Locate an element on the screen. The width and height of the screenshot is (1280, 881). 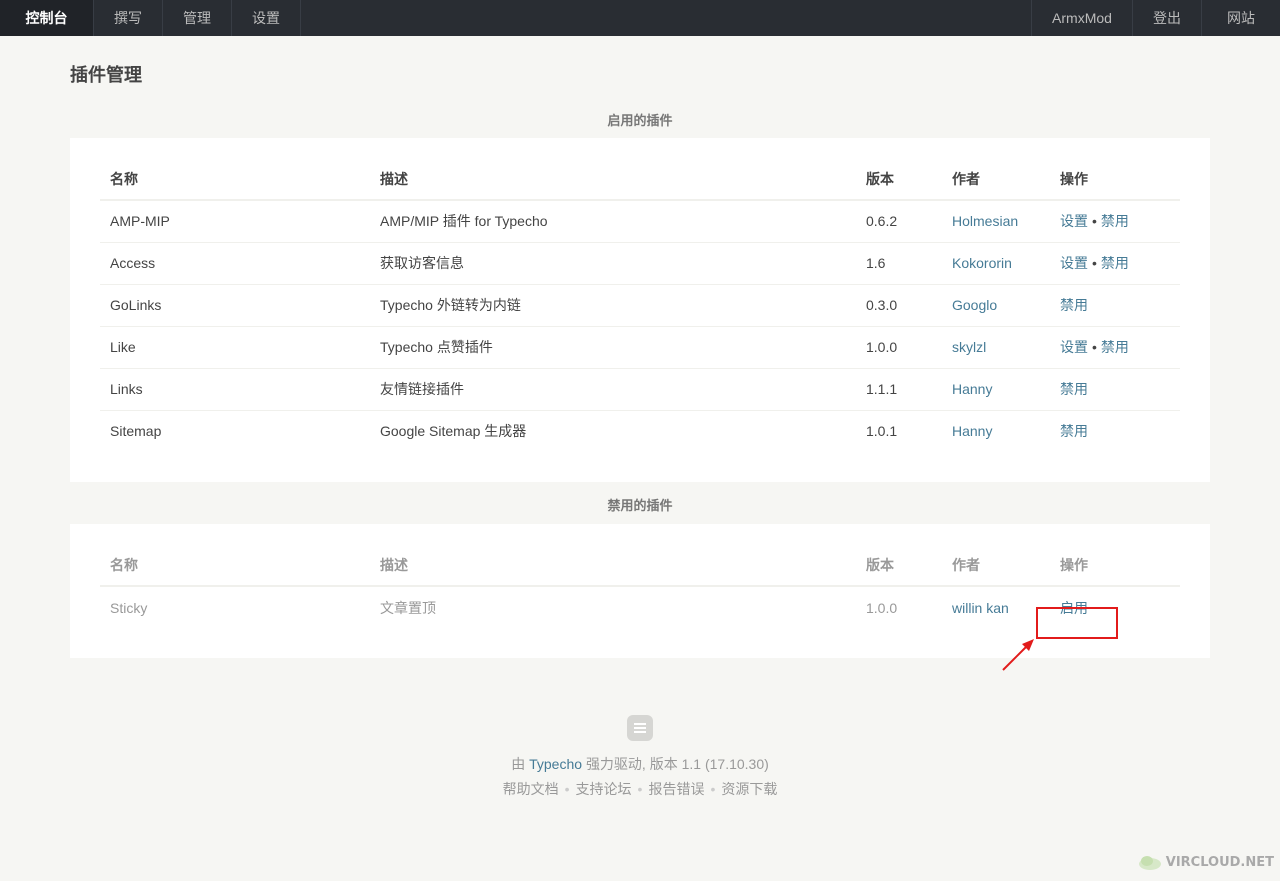
plugin-name: Sticky is located at coordinates (129, 607).